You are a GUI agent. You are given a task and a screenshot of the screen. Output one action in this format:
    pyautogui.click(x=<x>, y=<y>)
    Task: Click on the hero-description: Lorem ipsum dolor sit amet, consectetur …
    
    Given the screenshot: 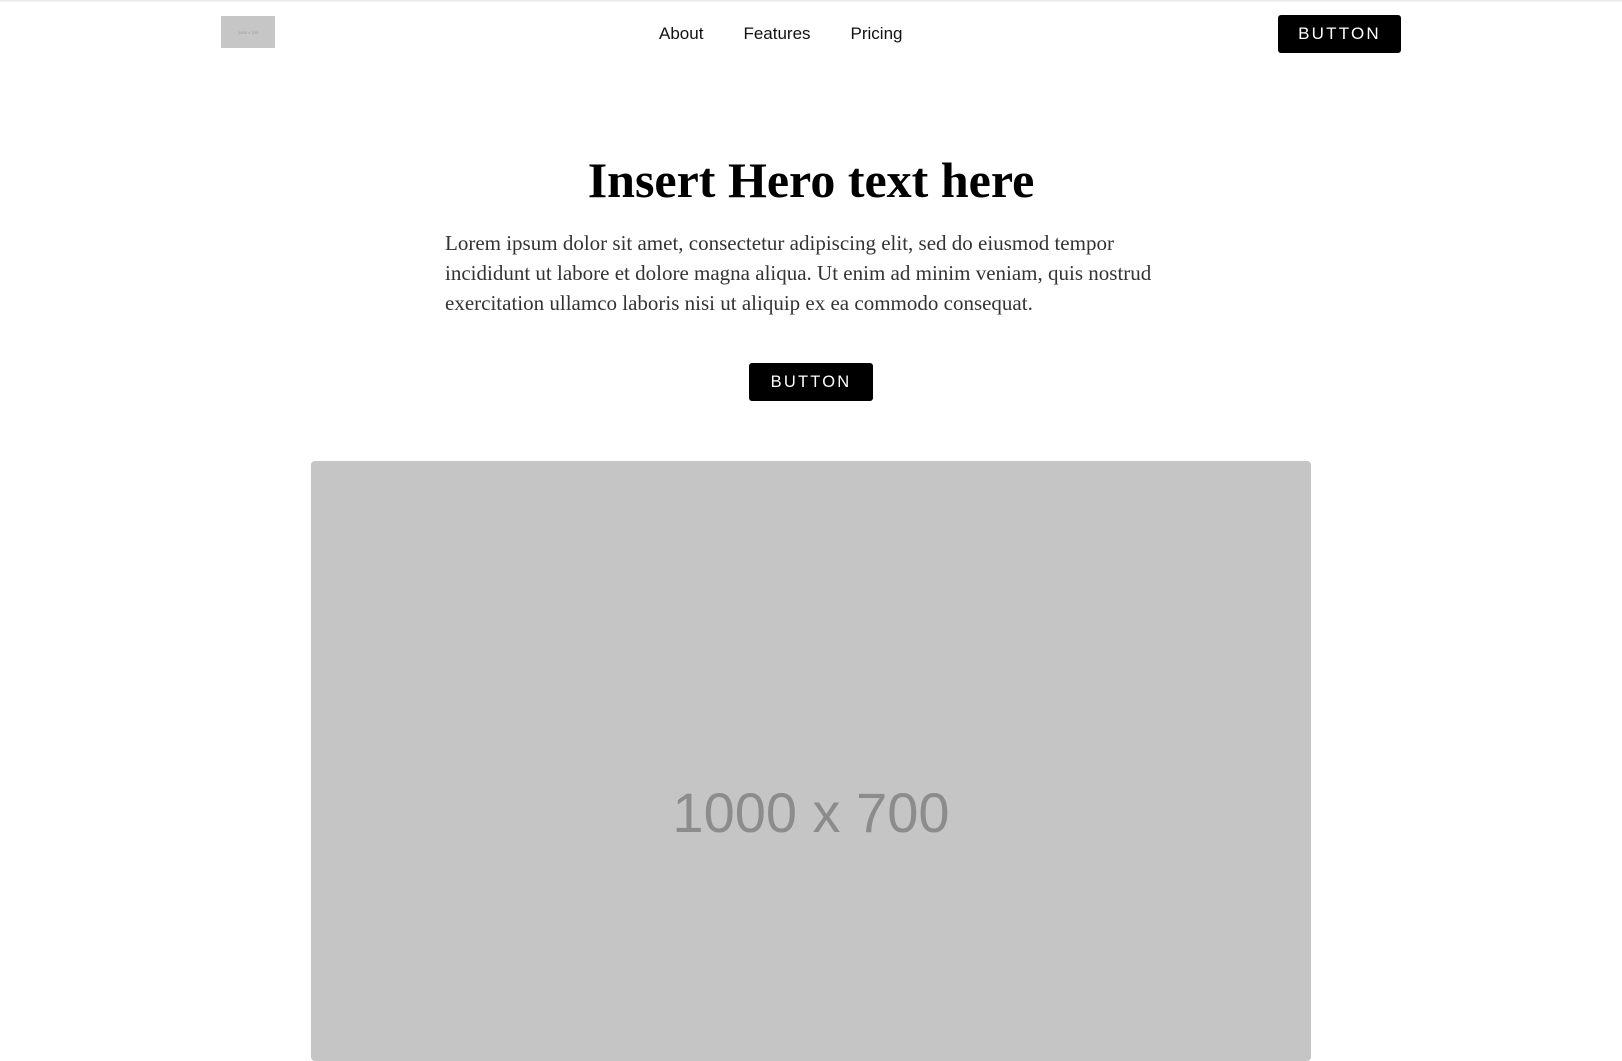 What is the action you would take?
    pyautogui.click(x=798, y=273)
    